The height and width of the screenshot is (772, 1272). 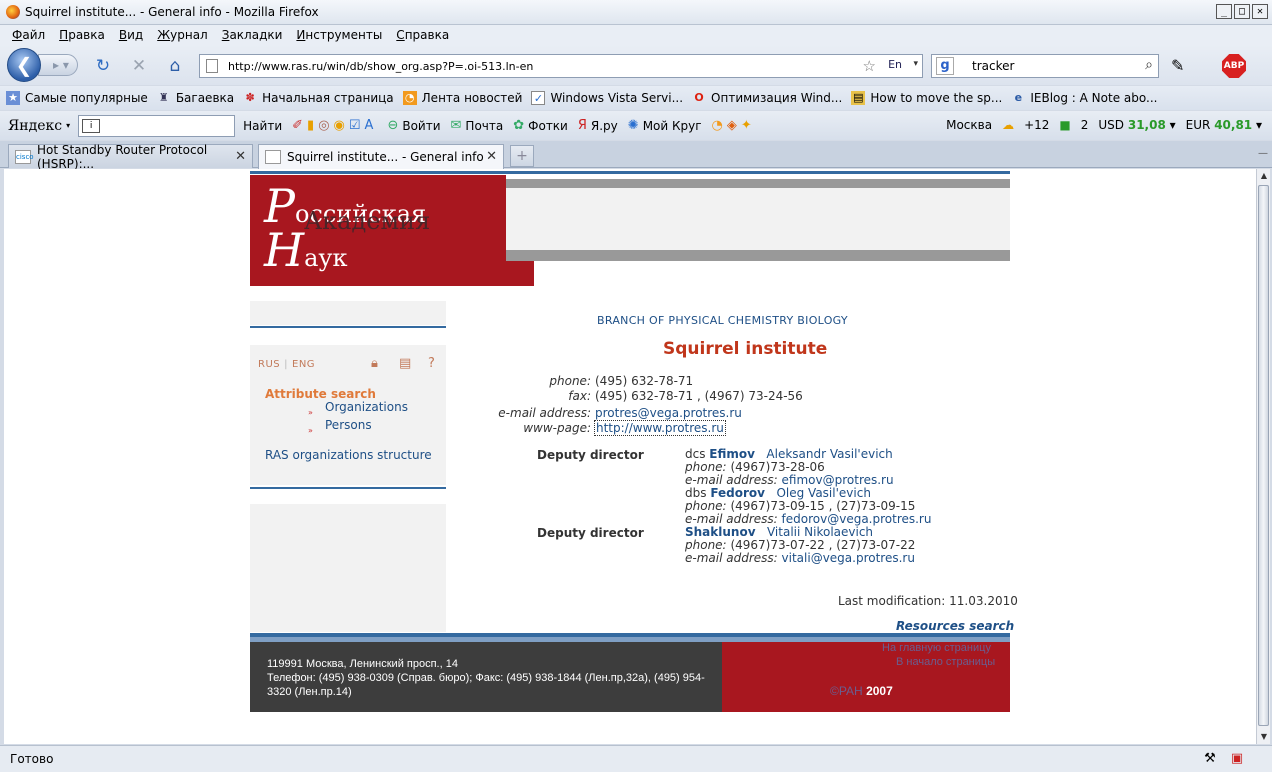 I want to click on language-badge: En, so click(x=895, y=64).